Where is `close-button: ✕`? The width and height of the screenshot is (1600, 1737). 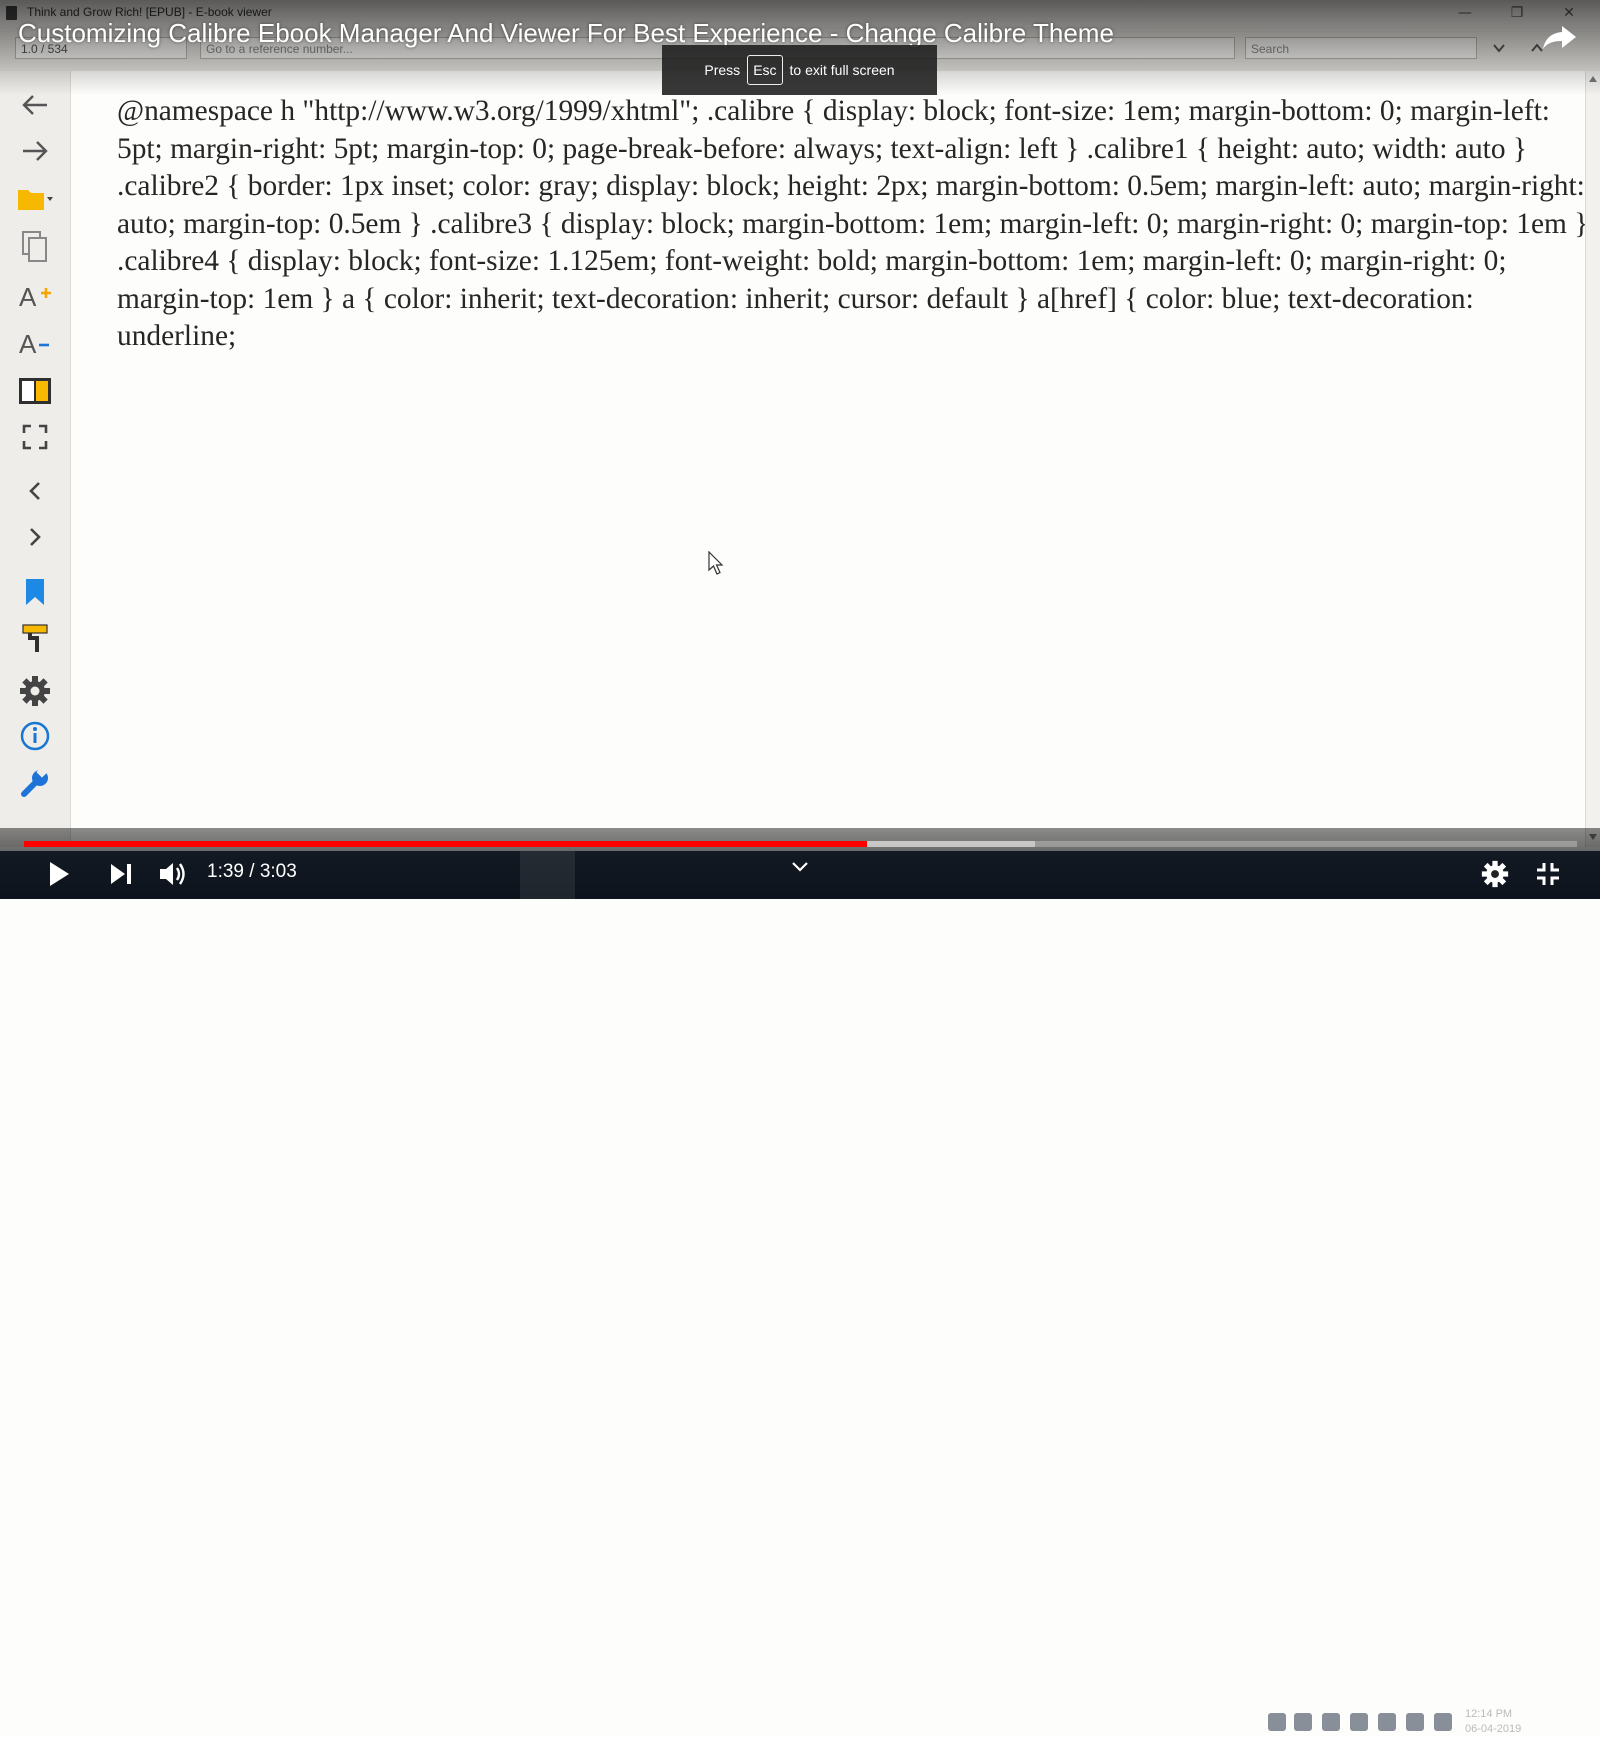 close-button: ✕ is located at coordinates (1569, 13).